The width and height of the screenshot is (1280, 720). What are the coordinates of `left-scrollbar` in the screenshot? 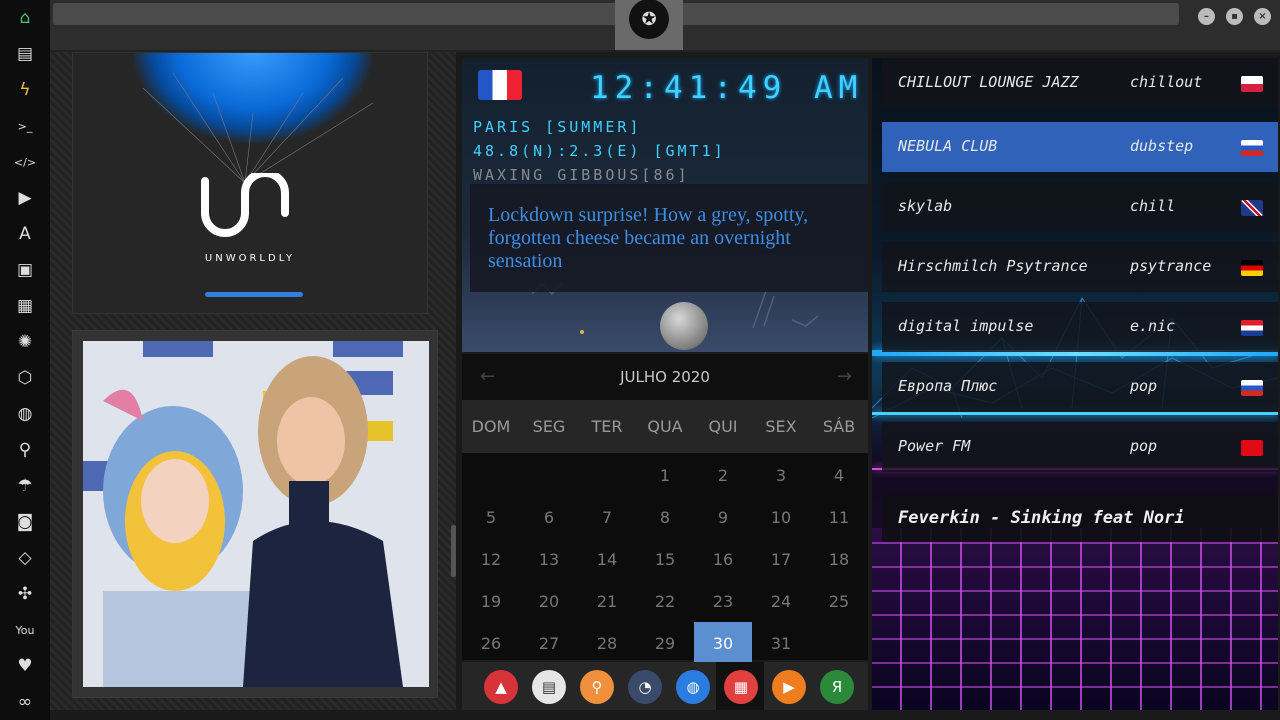 It's located at (453, 551).